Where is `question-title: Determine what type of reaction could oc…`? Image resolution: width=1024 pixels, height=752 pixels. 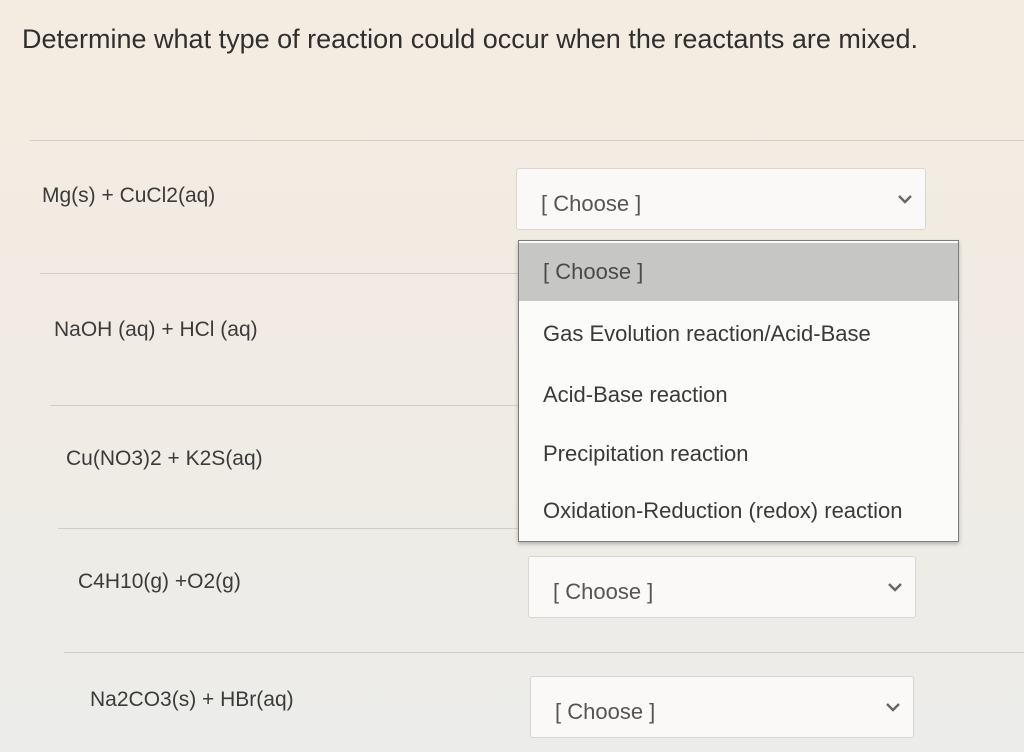
question-title: Determine what type of reaction could oc… is located at coordinates (470, 39).